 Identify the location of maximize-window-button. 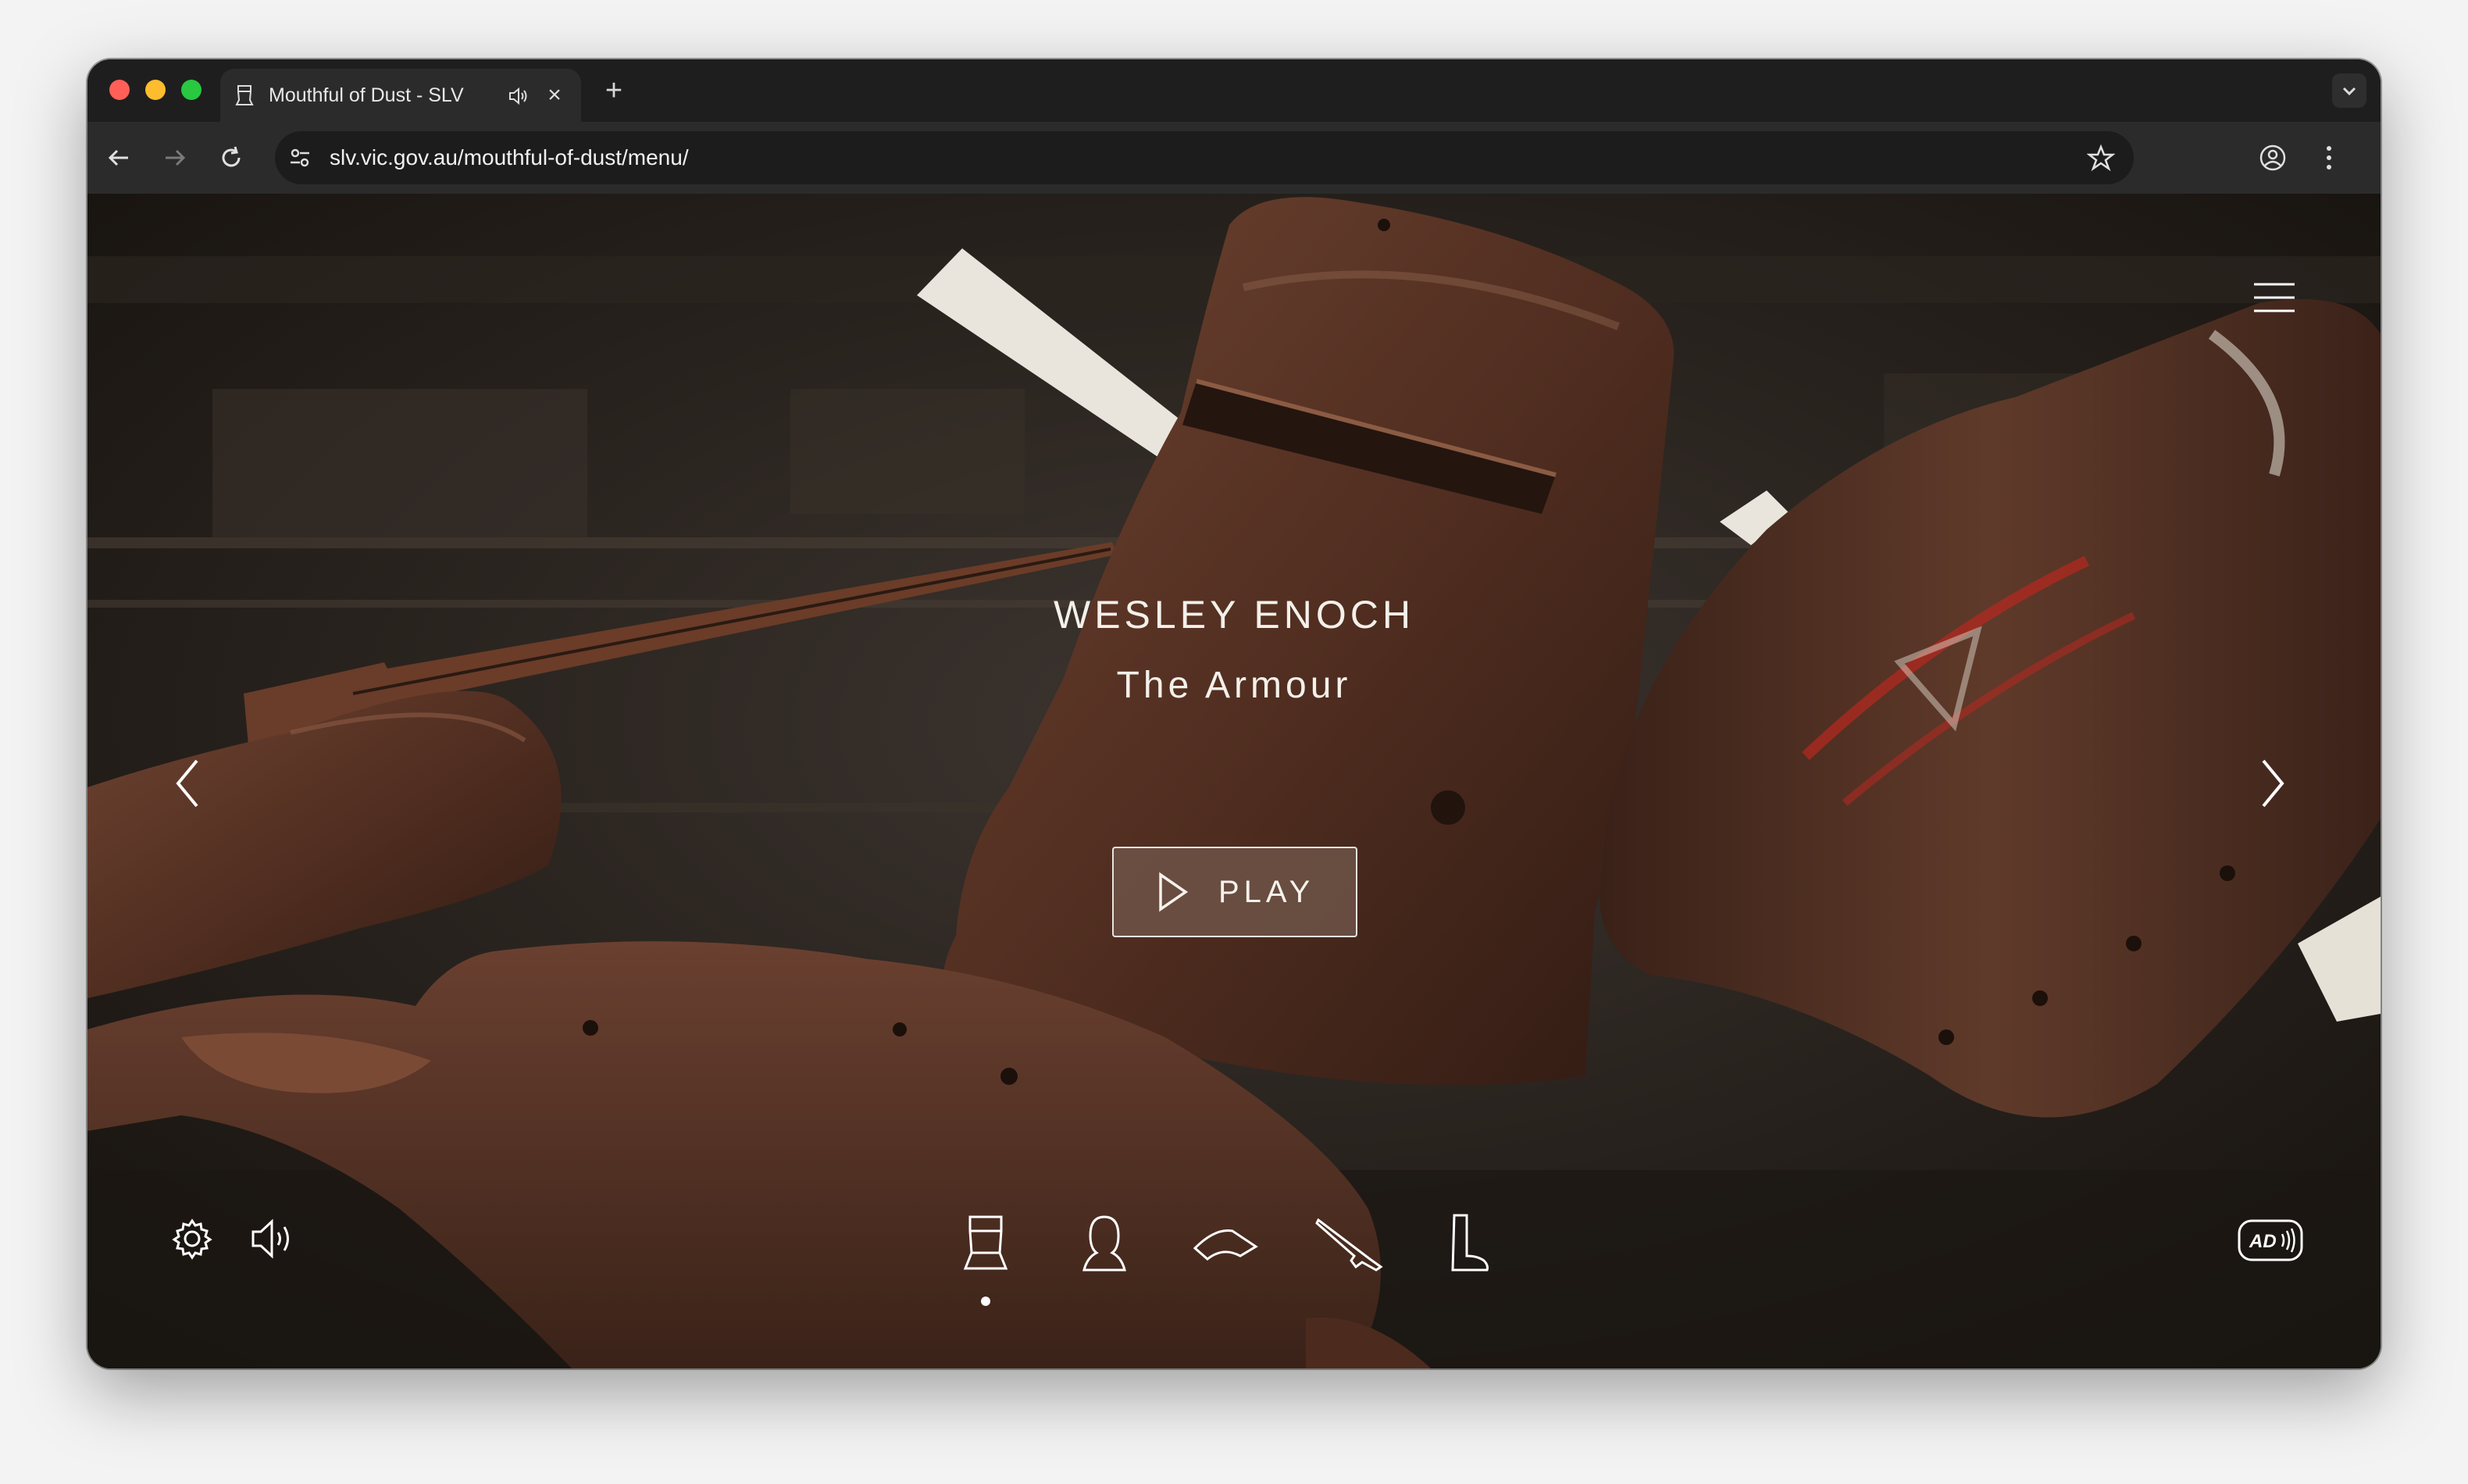
(192, 90).